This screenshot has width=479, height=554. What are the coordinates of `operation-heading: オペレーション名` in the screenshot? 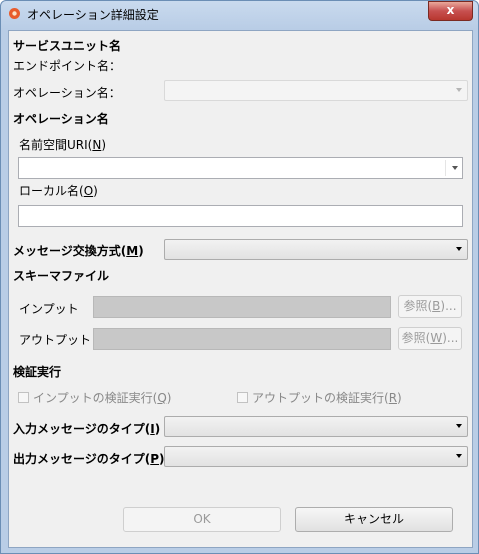 It's located at (61, 119).